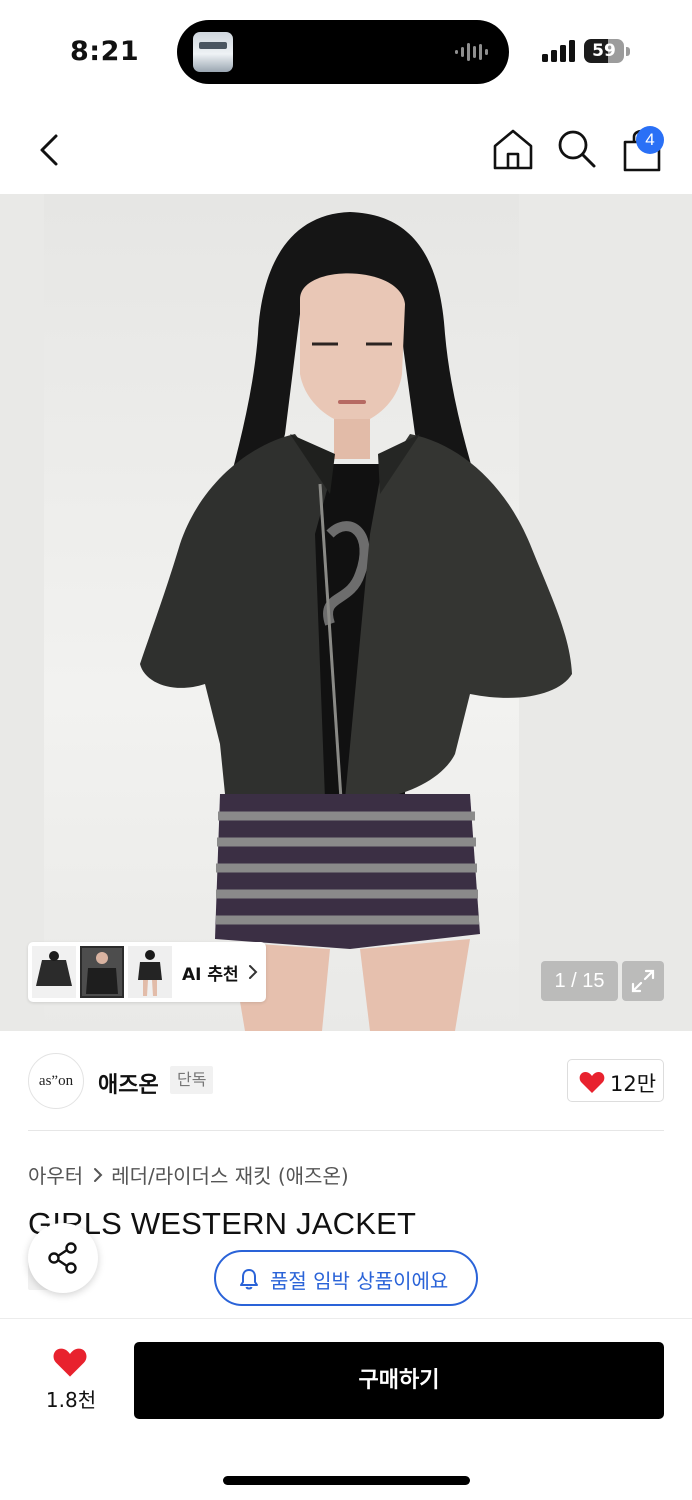 This screenshot has height=1500, width=692. Describe the element at coordinates (346, 150) in the screenshot. I see `top-nav-bar` at that location.